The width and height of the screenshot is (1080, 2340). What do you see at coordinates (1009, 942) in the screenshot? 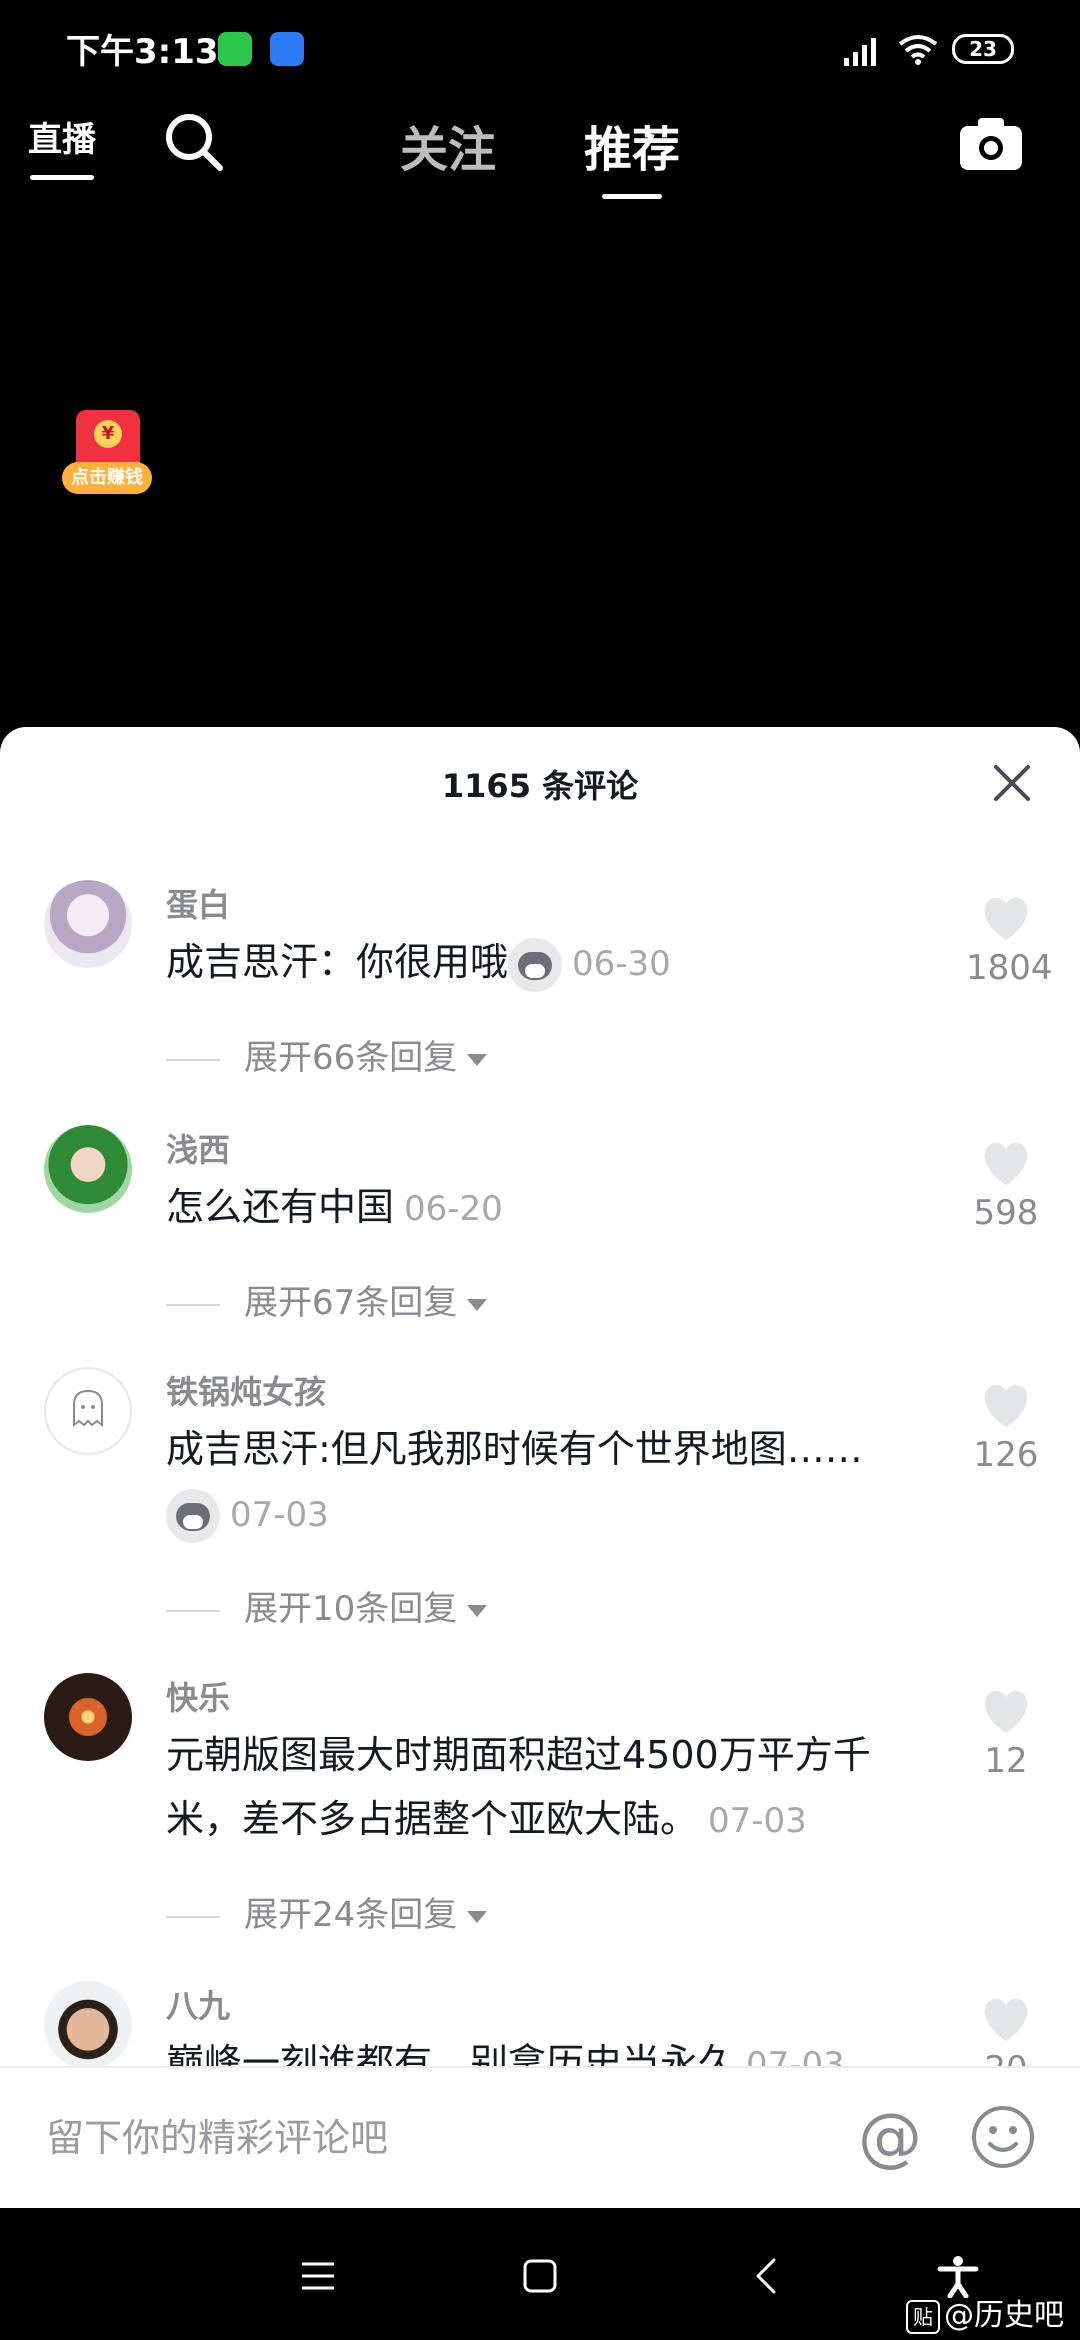
I see `like-button: 1804` at bounding box center [1009, 942].